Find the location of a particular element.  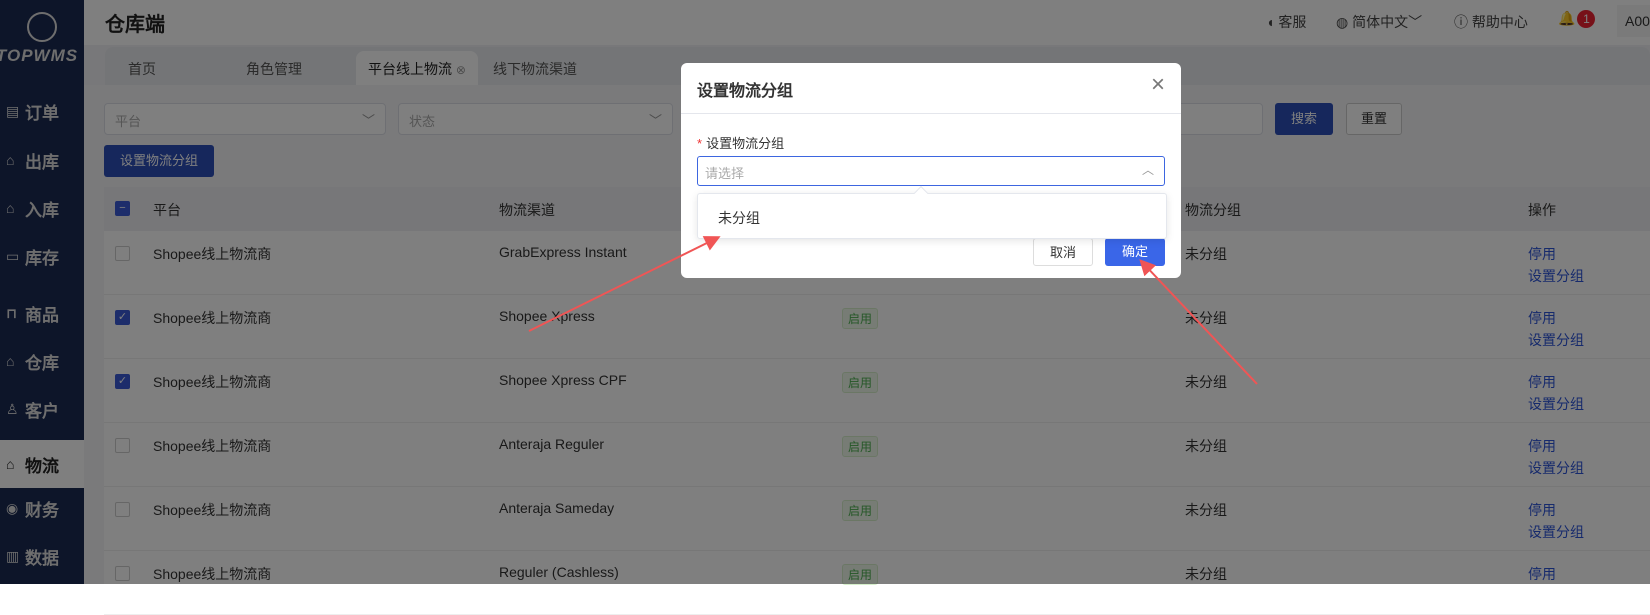

close-icon: × is located at coordinates (1158, 85).